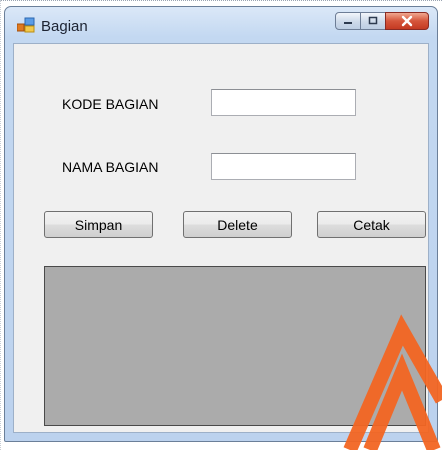 The height and width of the screenshot is (450, 442). What do you see at coordinates (371, 224) in the screenshot?
I see `cetak-button: Cetak` at bounding box center [371, 224].